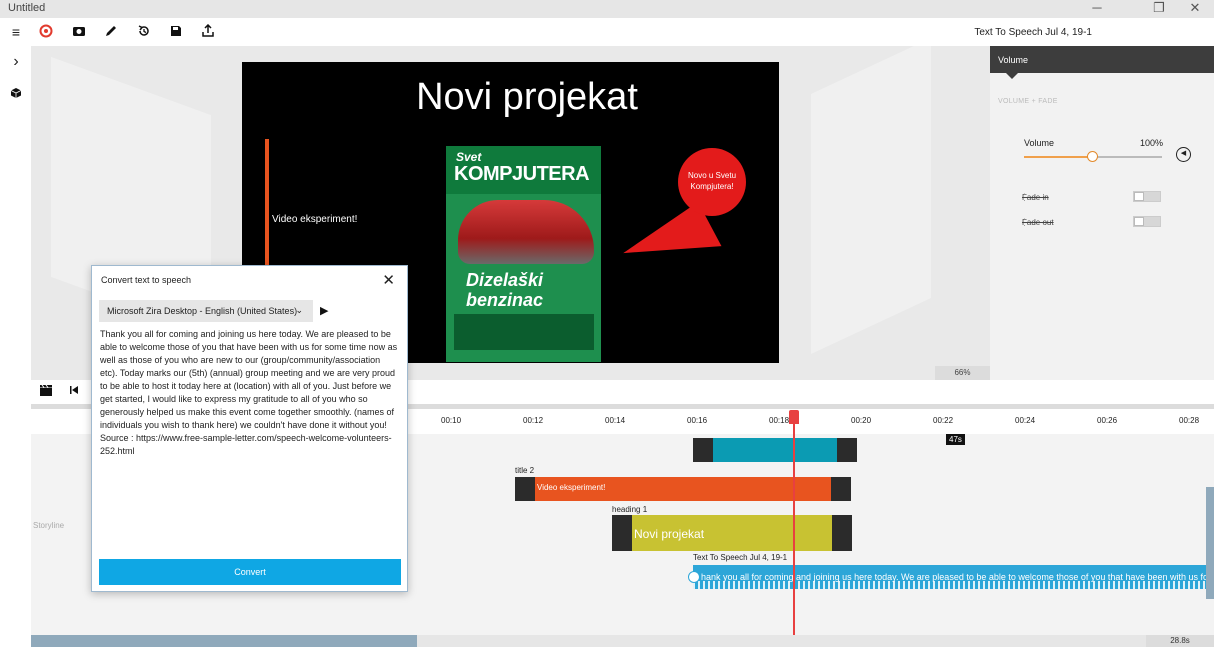  Describe the element at coordinates (1102, 59) in the screenshot. I see `panel-title: Volume` at that location.